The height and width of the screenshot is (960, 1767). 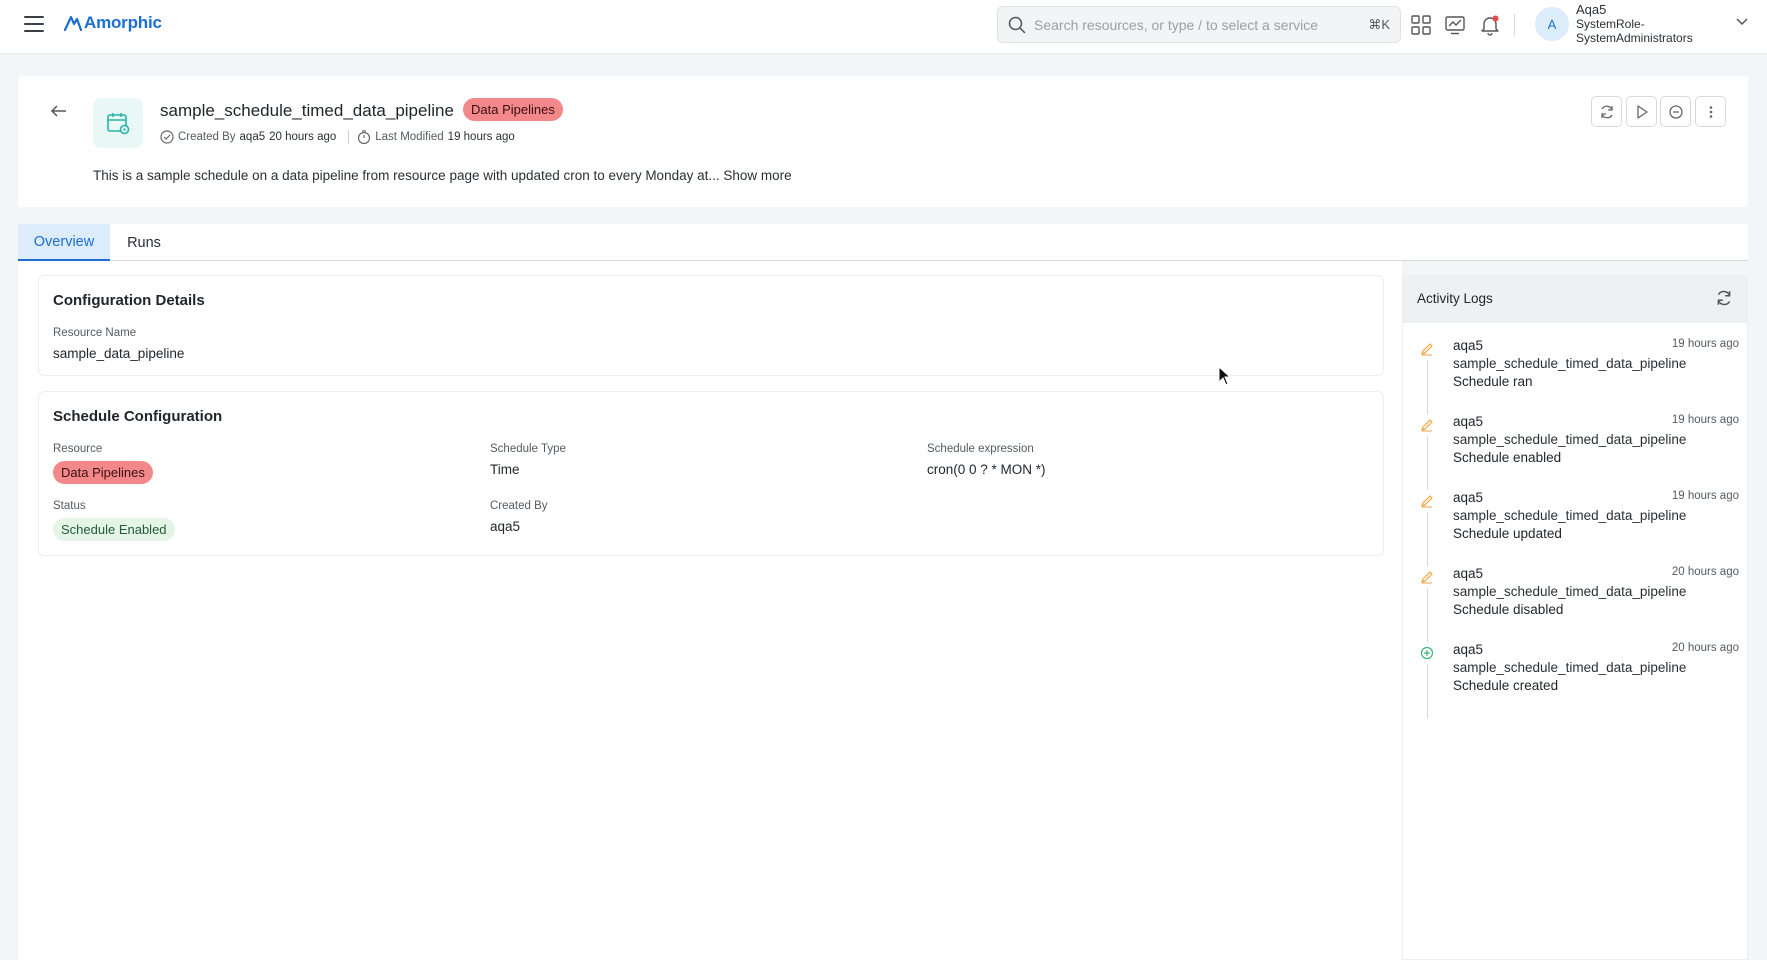 What do you see at coordinates (1705, 648) in the screenshot?
I see `log-time: 20 hours ago` at bounding box center [1705, 648].